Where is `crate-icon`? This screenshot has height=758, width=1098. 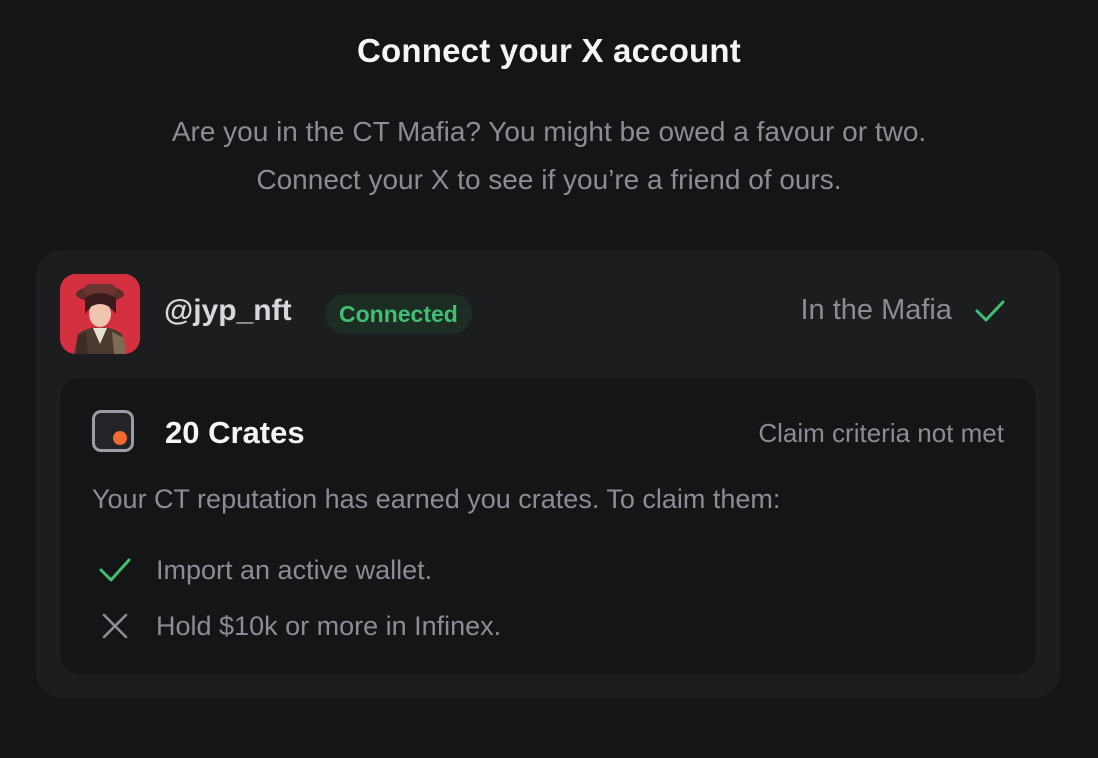 crate-icon is located at coordinates (113, 431).